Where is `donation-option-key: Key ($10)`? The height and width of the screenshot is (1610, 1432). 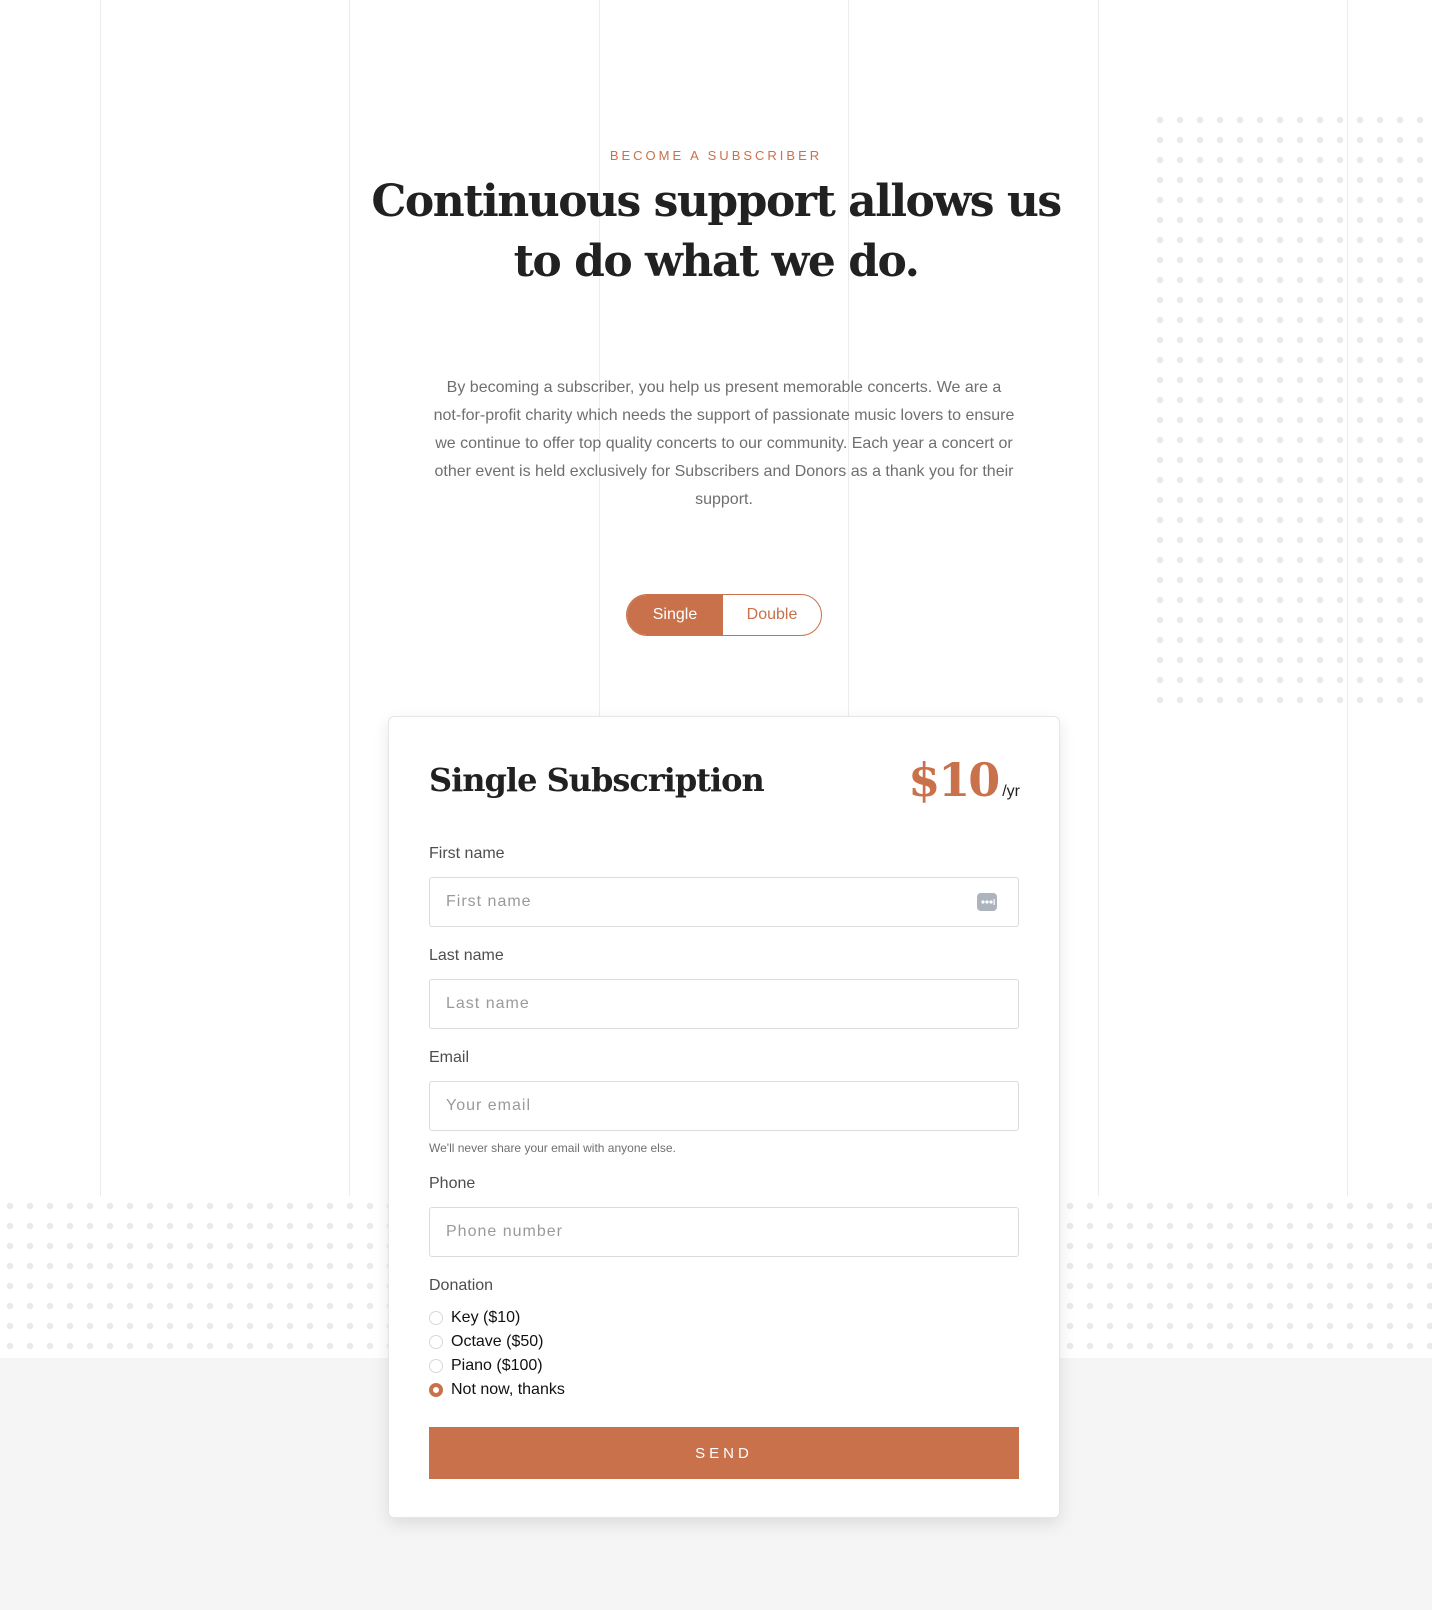
donation-option-key: Key ($10) is located at coordinates (474, 1318).